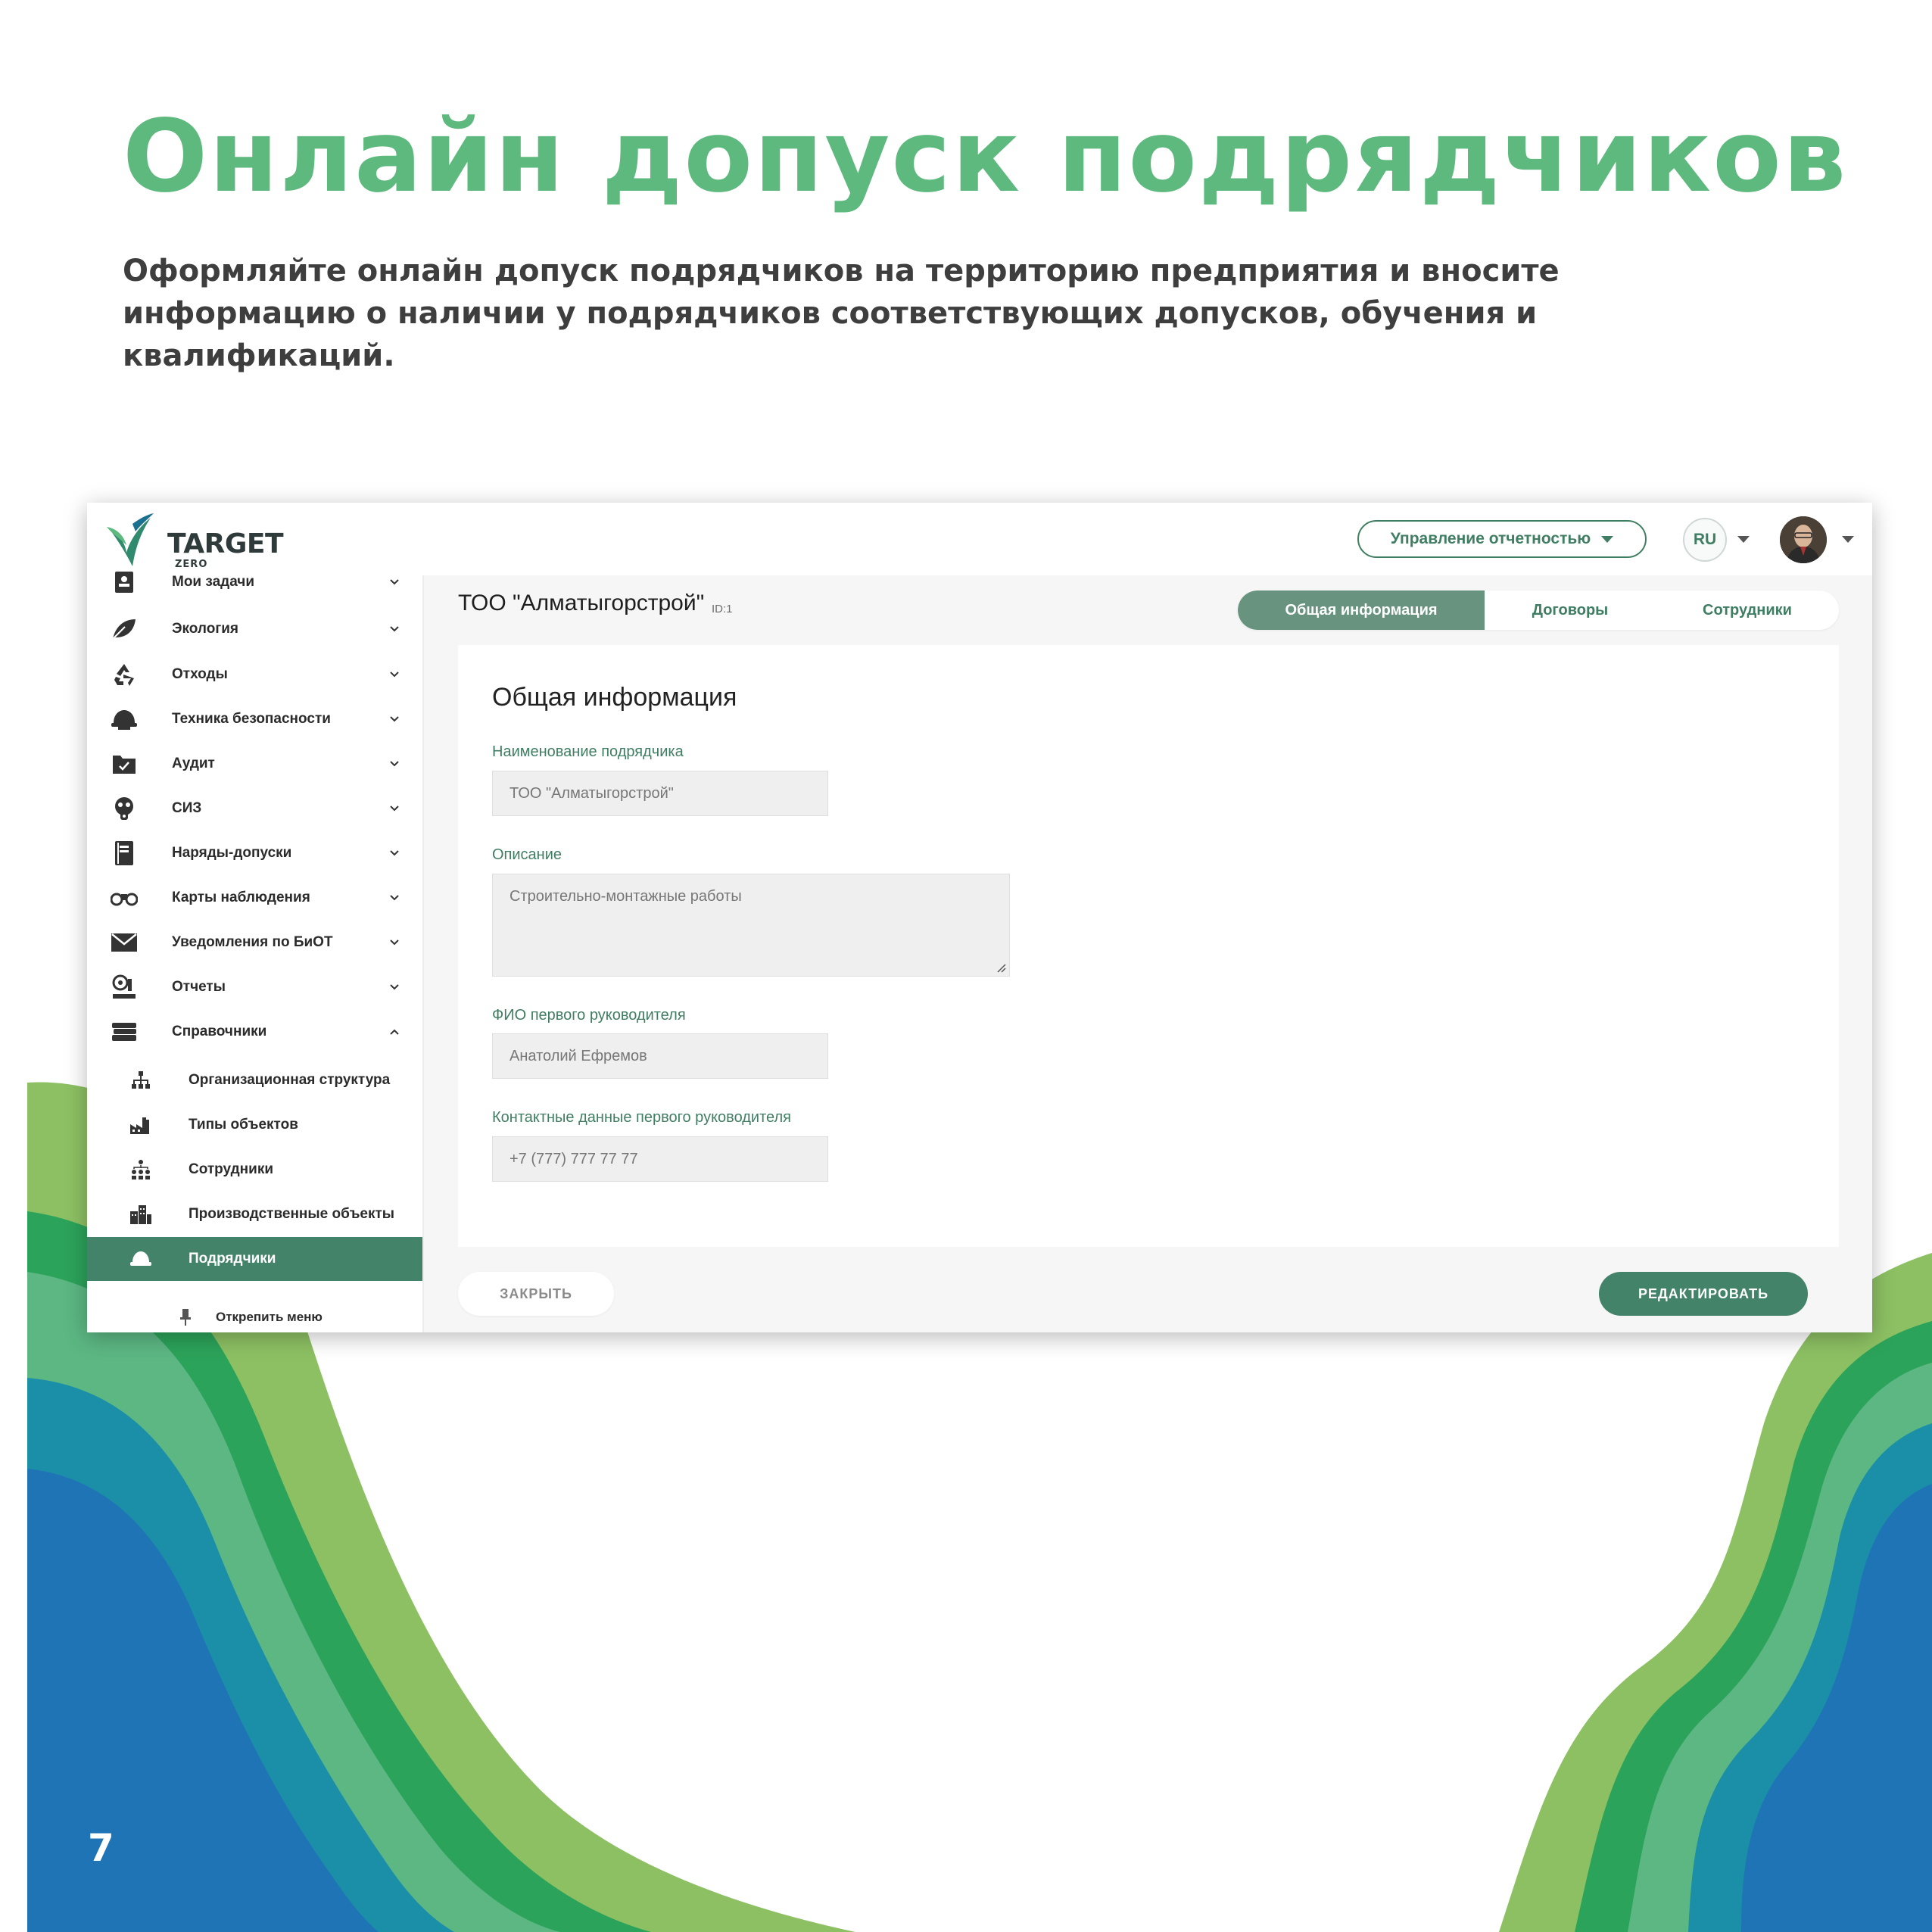 Image resolution: width=1932 pixels, height=1932 pixels. Describe the element at coordinates (124, 763) in the screenshot. I see `audit-icon` at that location.